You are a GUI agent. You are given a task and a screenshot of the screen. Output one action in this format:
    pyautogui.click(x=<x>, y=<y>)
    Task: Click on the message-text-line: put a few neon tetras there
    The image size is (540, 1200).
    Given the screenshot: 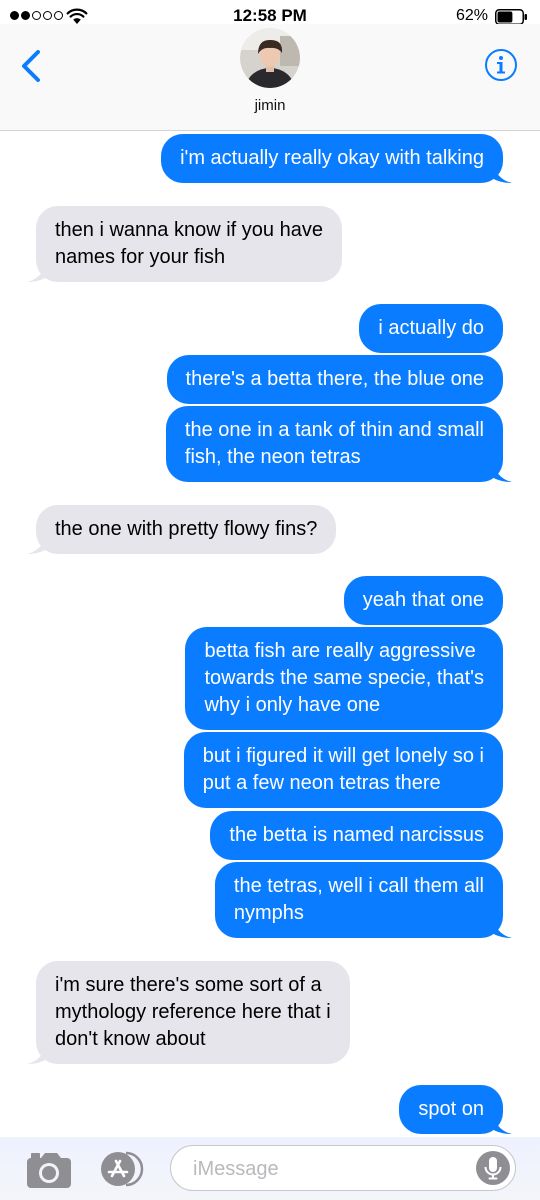 What is the action you would take?
    pyautogui.click(x=321, y=783)
    